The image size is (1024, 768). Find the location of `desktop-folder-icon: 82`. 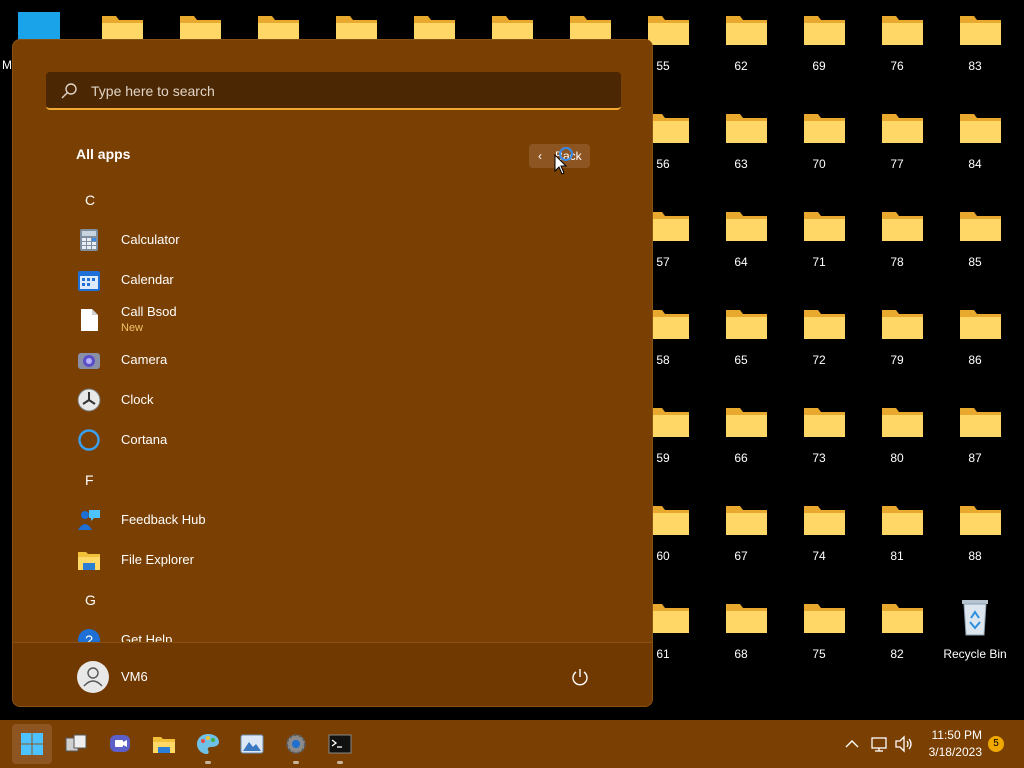

desktop-folder-icon: 82 is located at coordinates (897, 636).